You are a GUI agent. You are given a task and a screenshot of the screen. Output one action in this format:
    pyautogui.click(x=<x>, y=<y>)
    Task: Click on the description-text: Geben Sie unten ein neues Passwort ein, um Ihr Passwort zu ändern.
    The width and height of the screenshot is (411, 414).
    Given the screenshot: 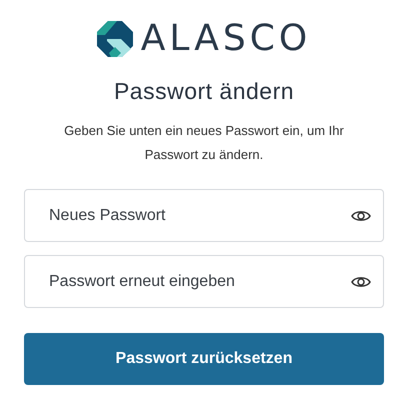 What is the action you would take?
    pyautogui.click(x=204, y=143)
    